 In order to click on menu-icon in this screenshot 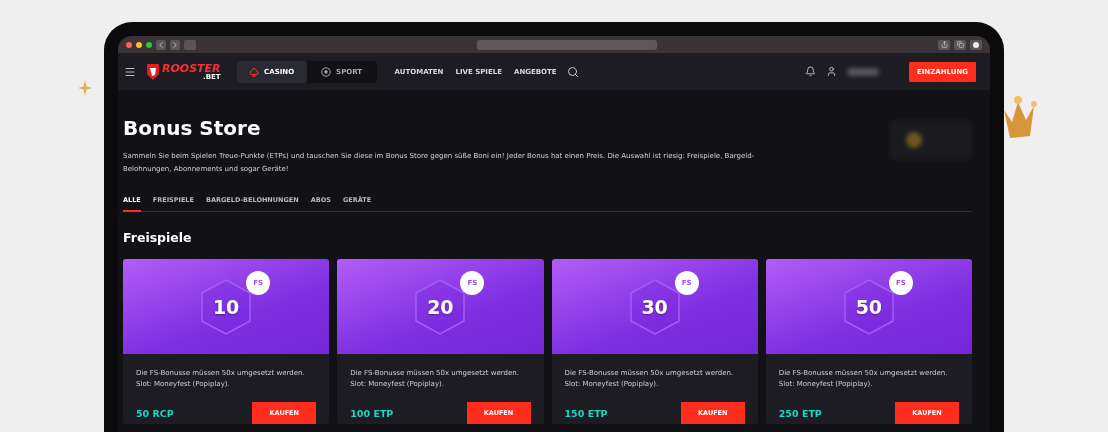, I will do `click(130, 71)`.